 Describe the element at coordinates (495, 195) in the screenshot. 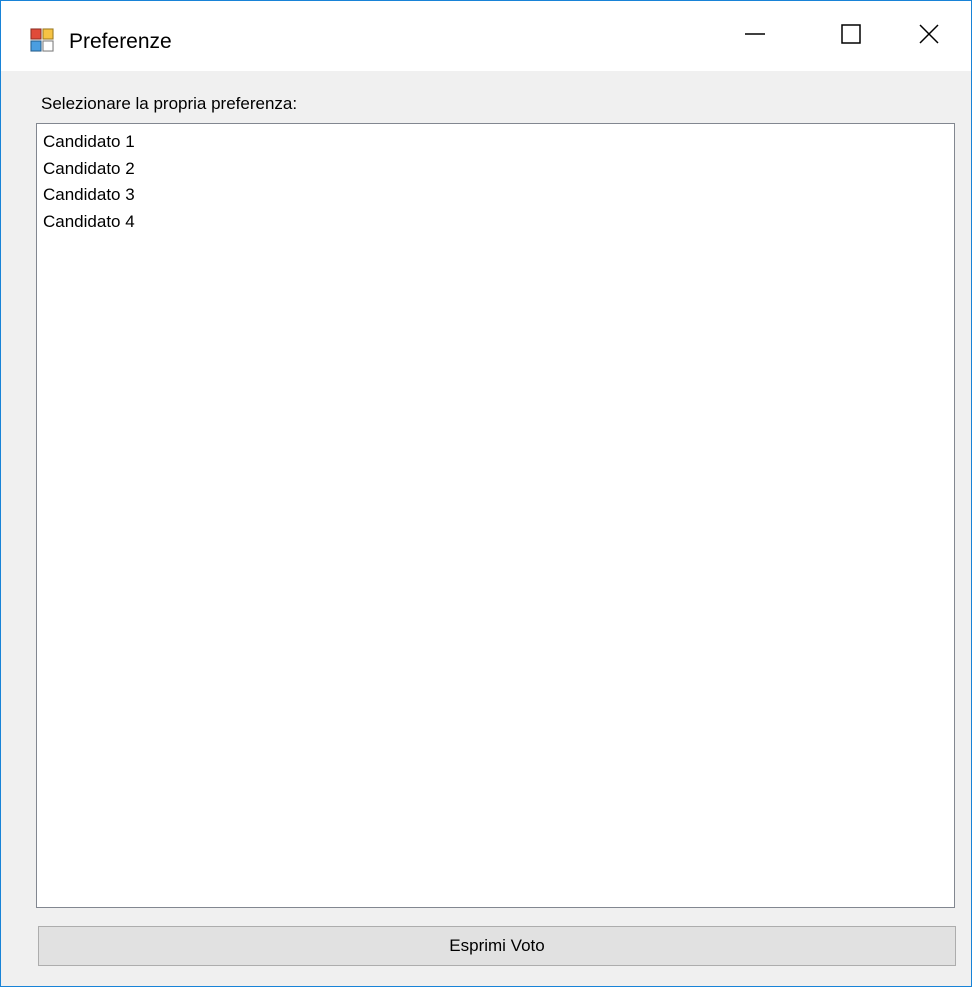

I see `list-item: Candidato 3` at that location.